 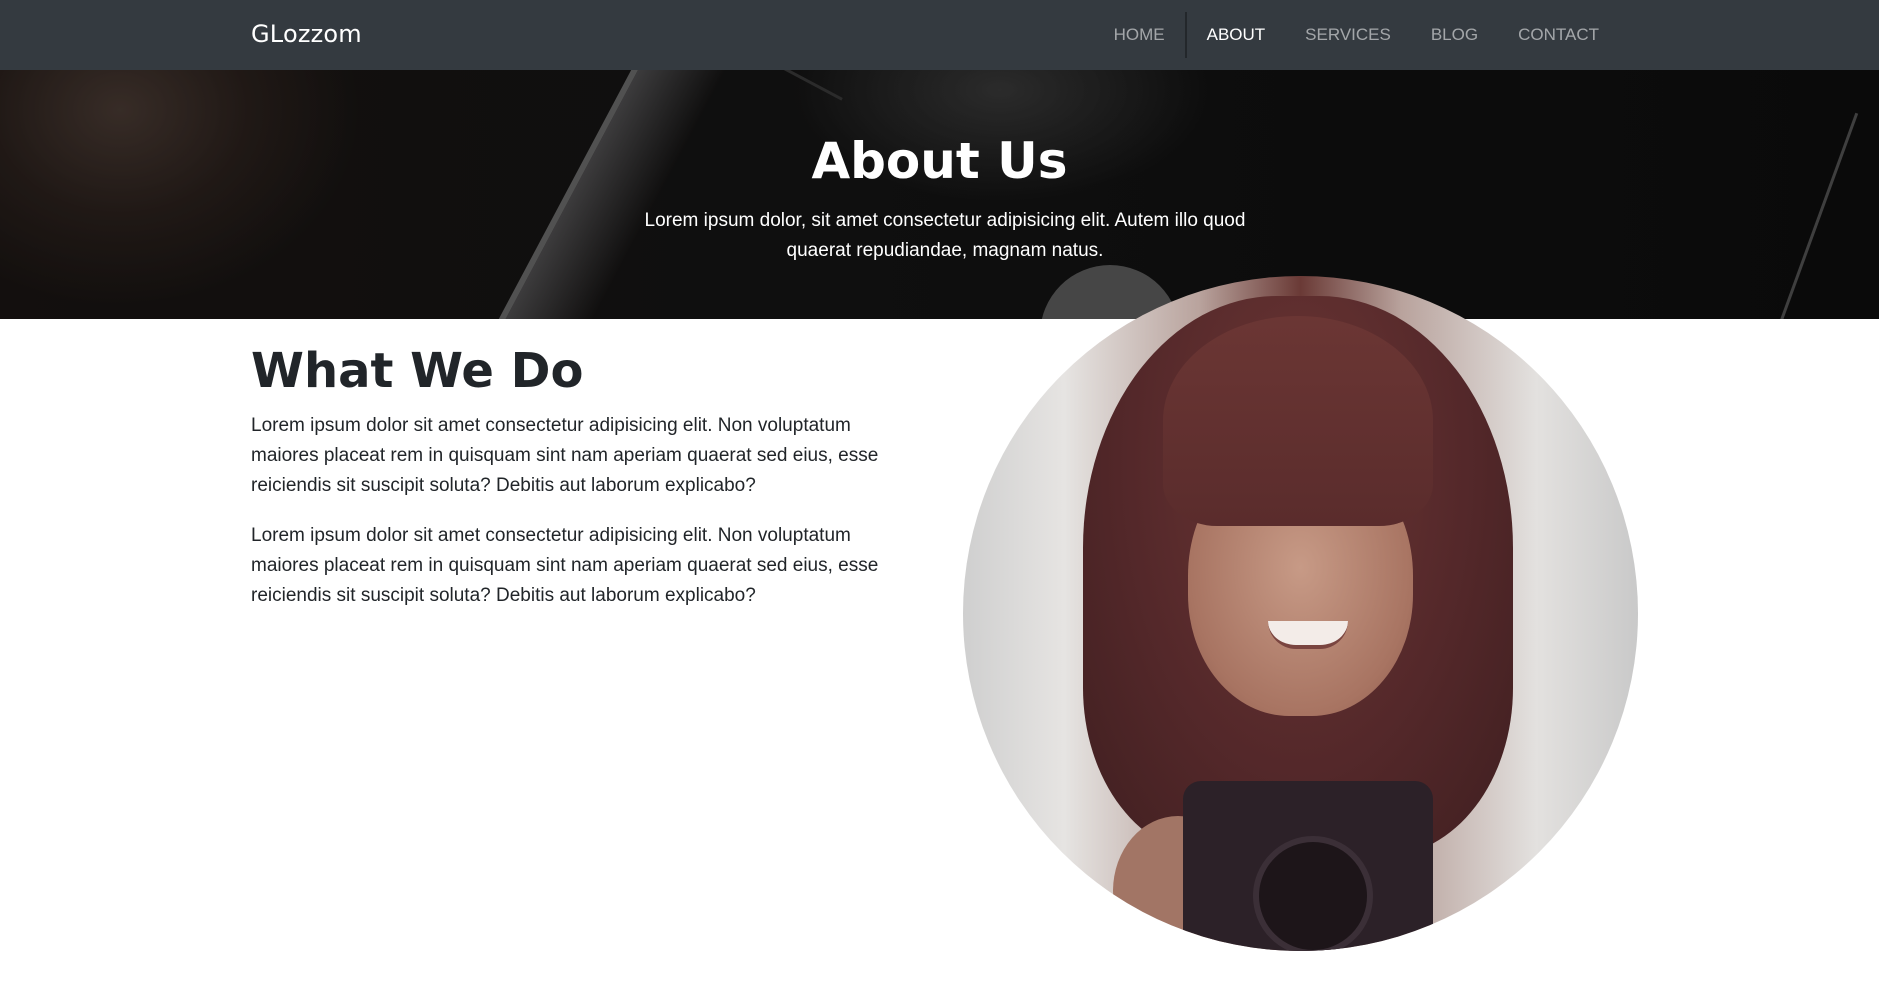 What do you see at coordinates (1298, 421) in the screenshot?
I see `photo-bangs` at bounding box center [1298, 421].